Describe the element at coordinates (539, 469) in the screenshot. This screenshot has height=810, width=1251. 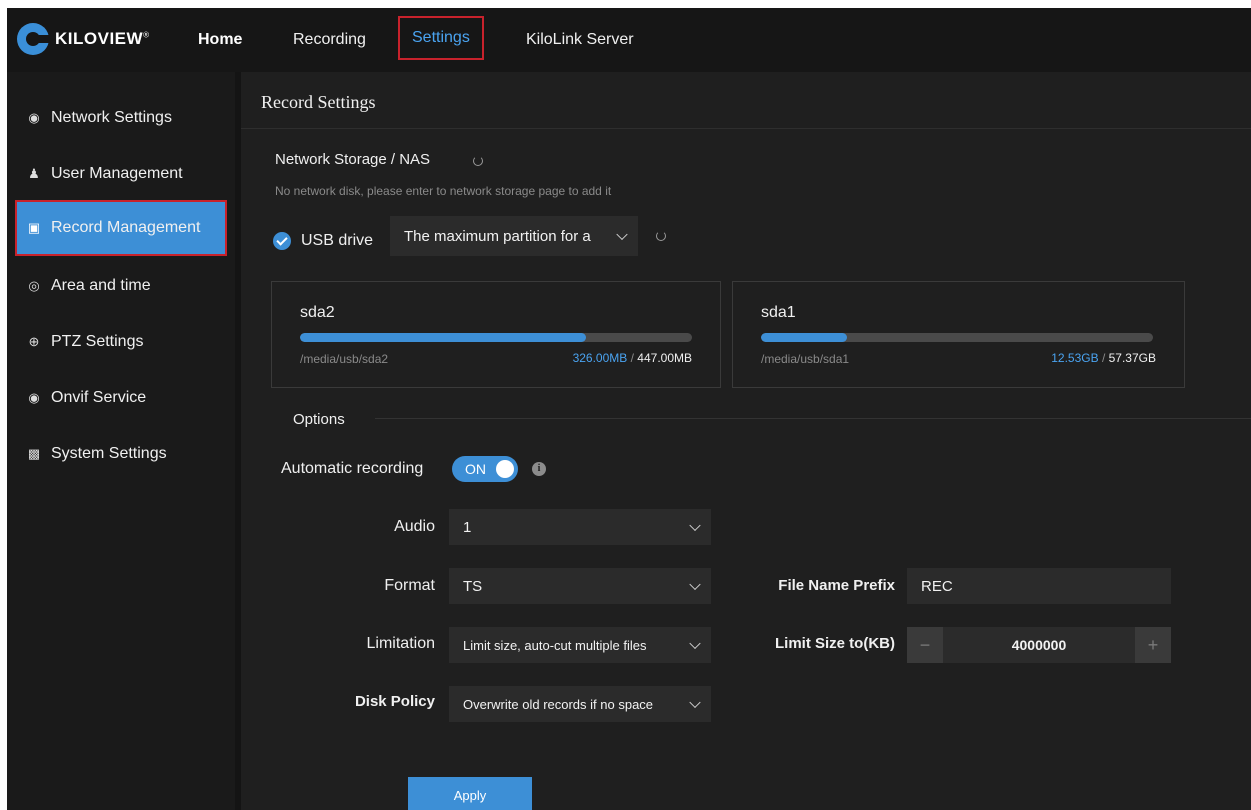
I see `info-icon: i` at that location.